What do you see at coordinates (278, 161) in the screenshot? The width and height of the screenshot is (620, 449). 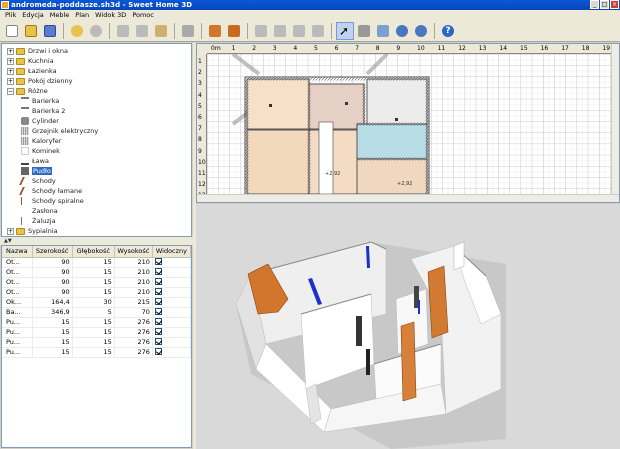 I see `room-bottom-left` at bounding box center [278, 161].